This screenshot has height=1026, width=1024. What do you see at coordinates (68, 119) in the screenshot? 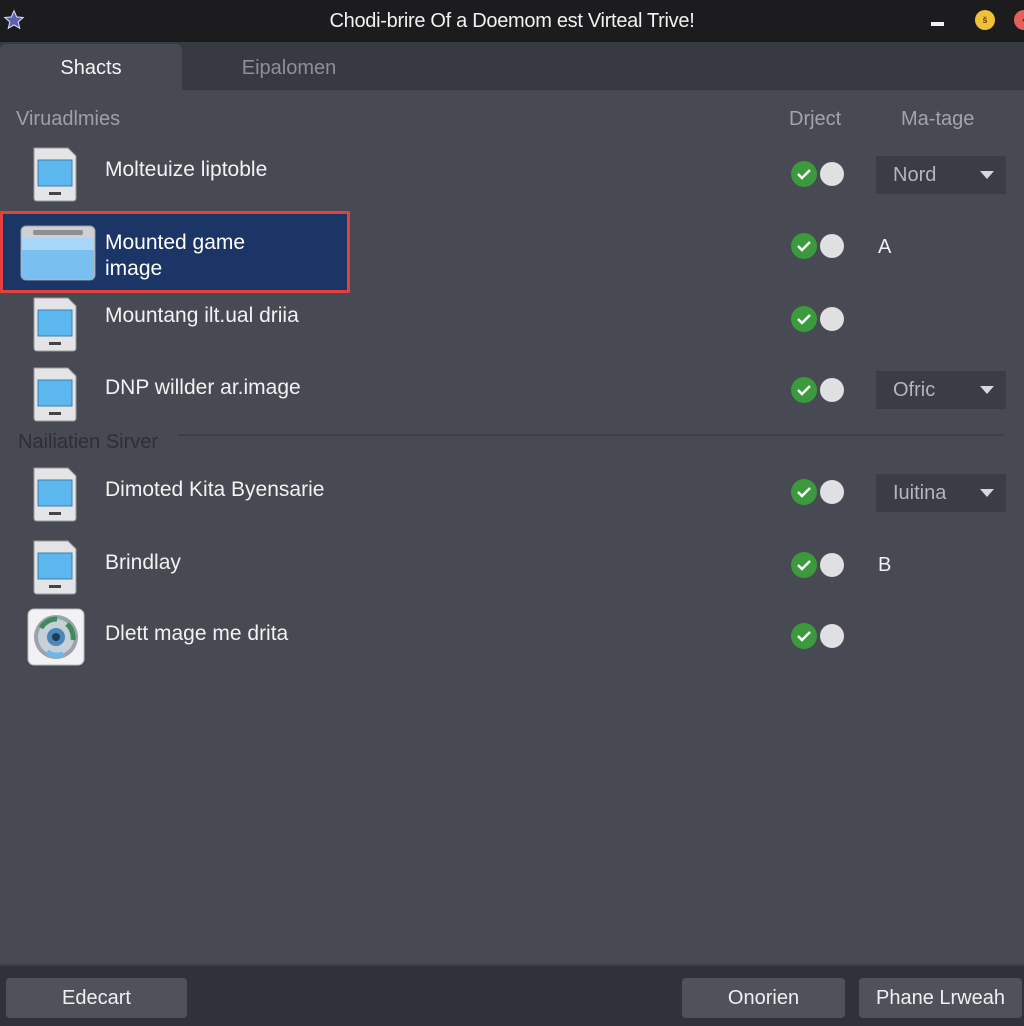
I see `section-header-virtual: Viruadlmies` at bounding box center [68, 119].